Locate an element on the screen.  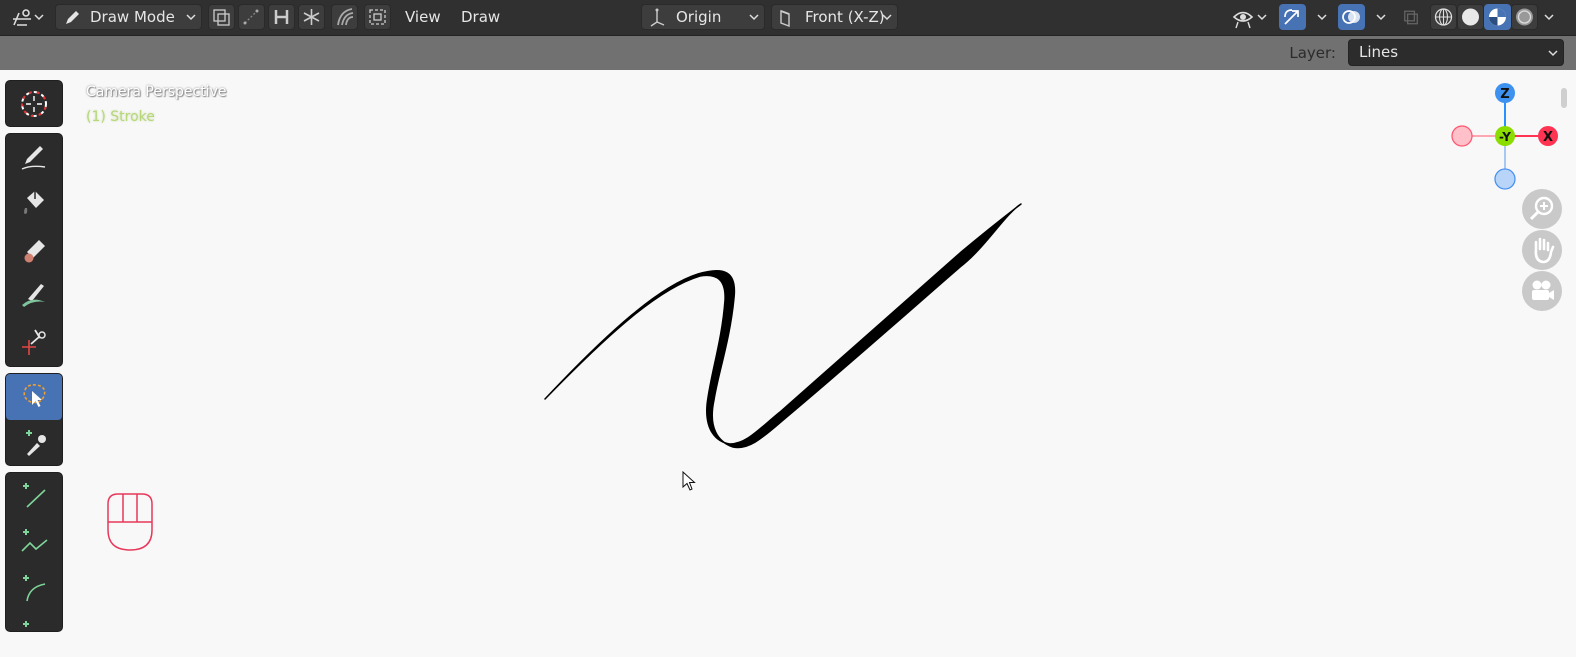
camera-icon is located at coordinates (1543, 290).